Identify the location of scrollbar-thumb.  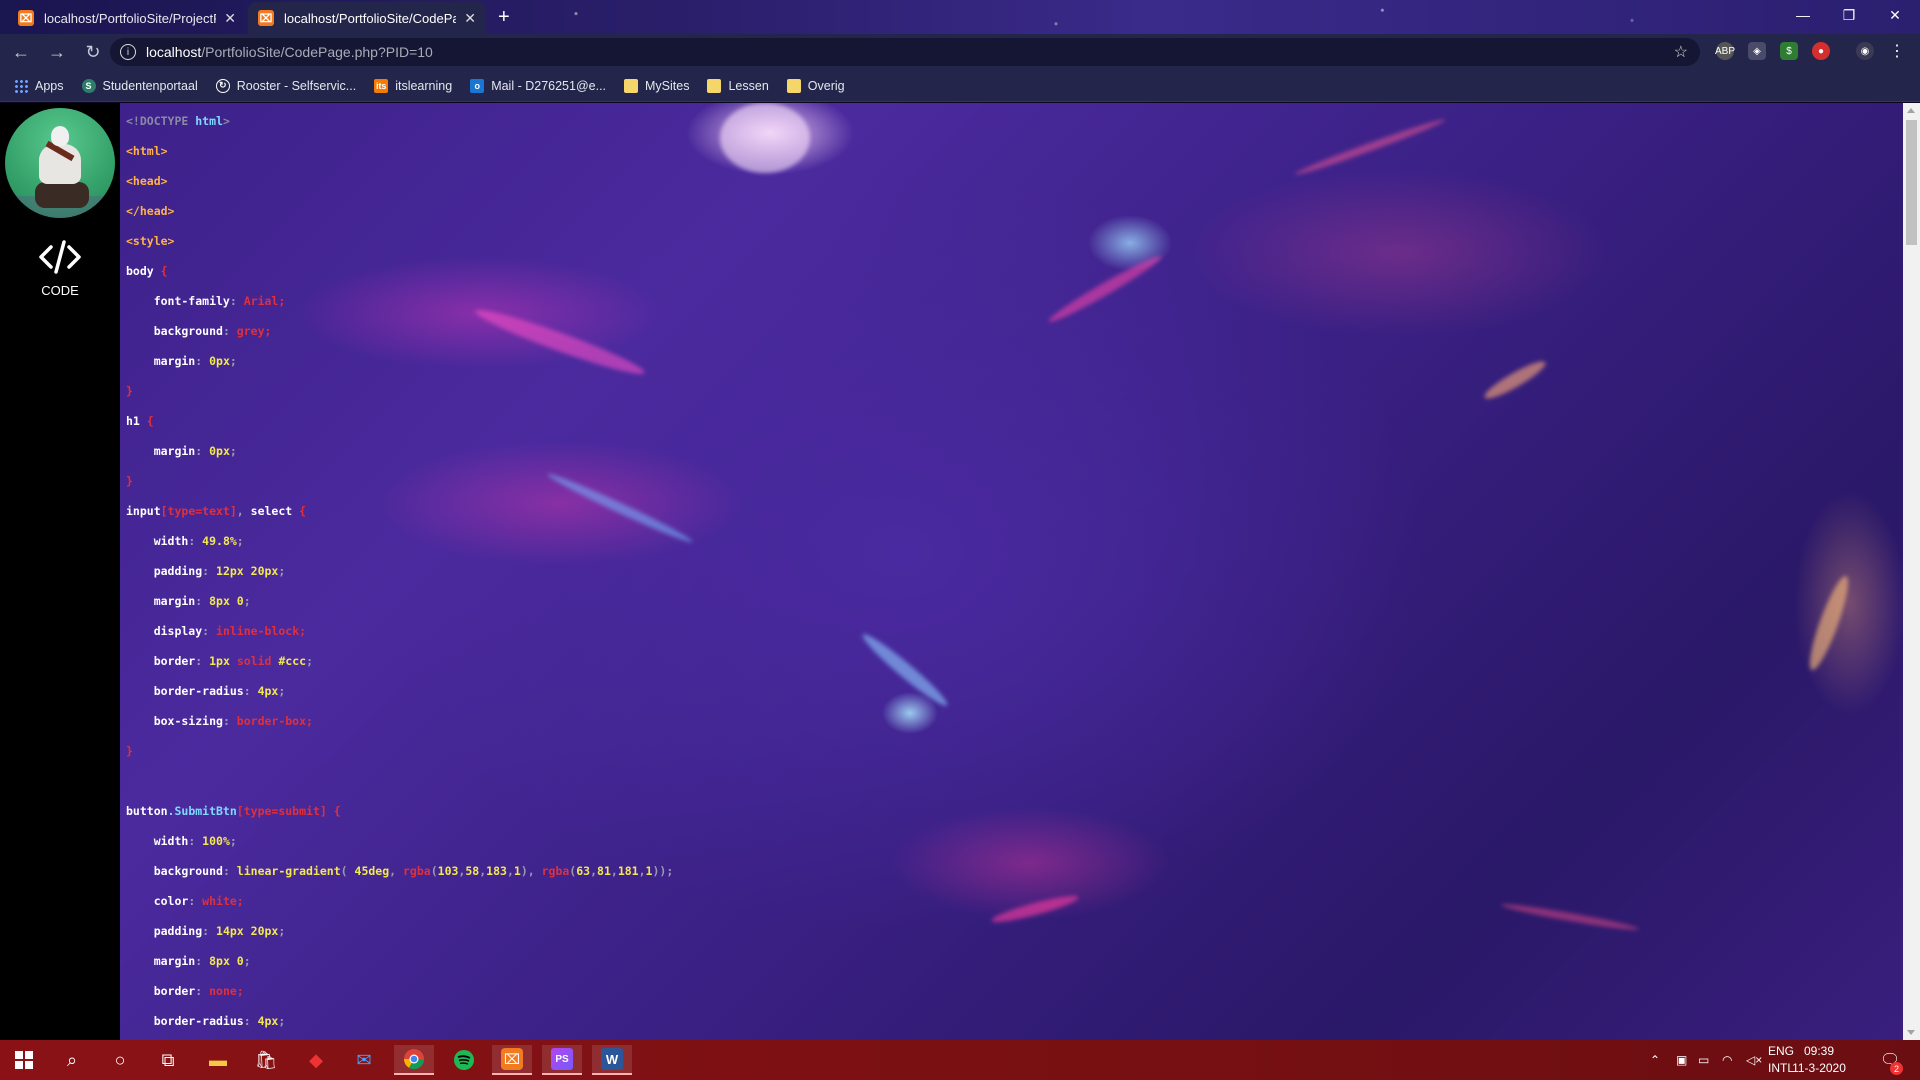
(1911, 182).